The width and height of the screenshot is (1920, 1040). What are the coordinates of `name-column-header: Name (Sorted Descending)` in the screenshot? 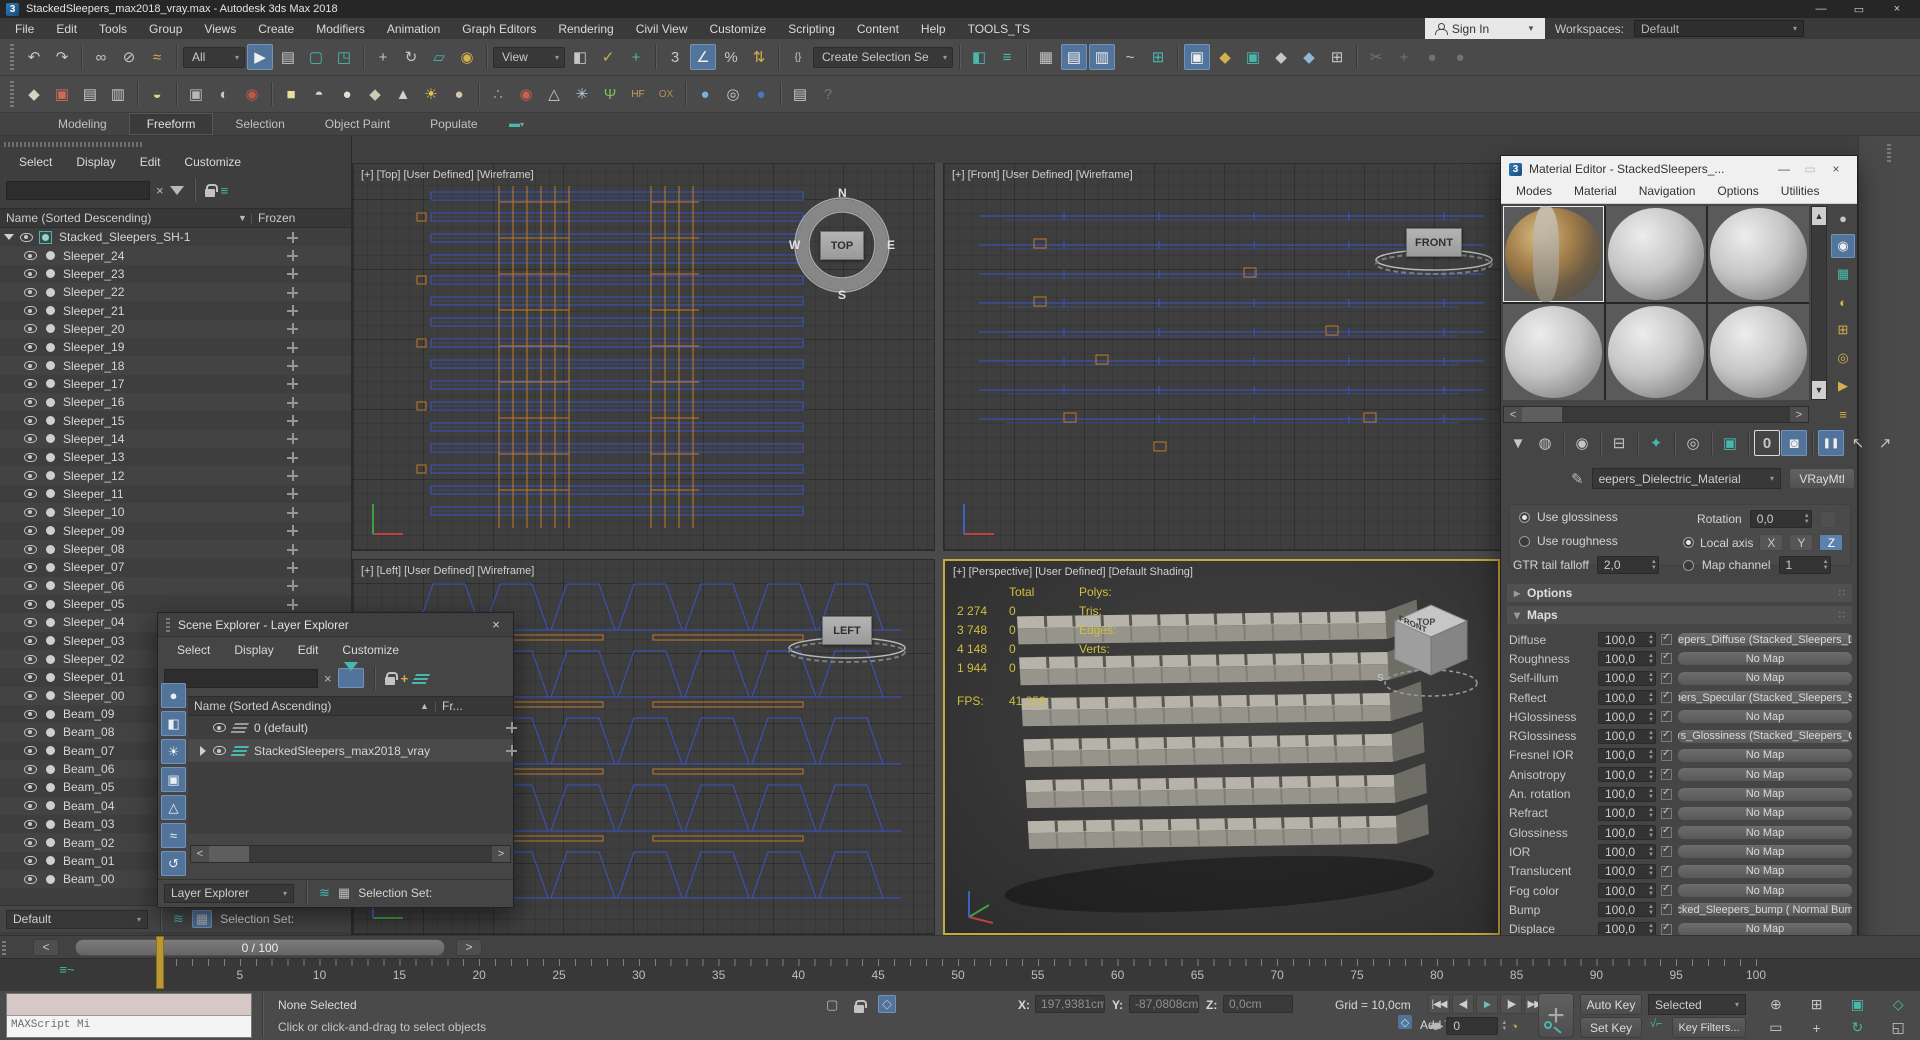 It's located at (78, 218).